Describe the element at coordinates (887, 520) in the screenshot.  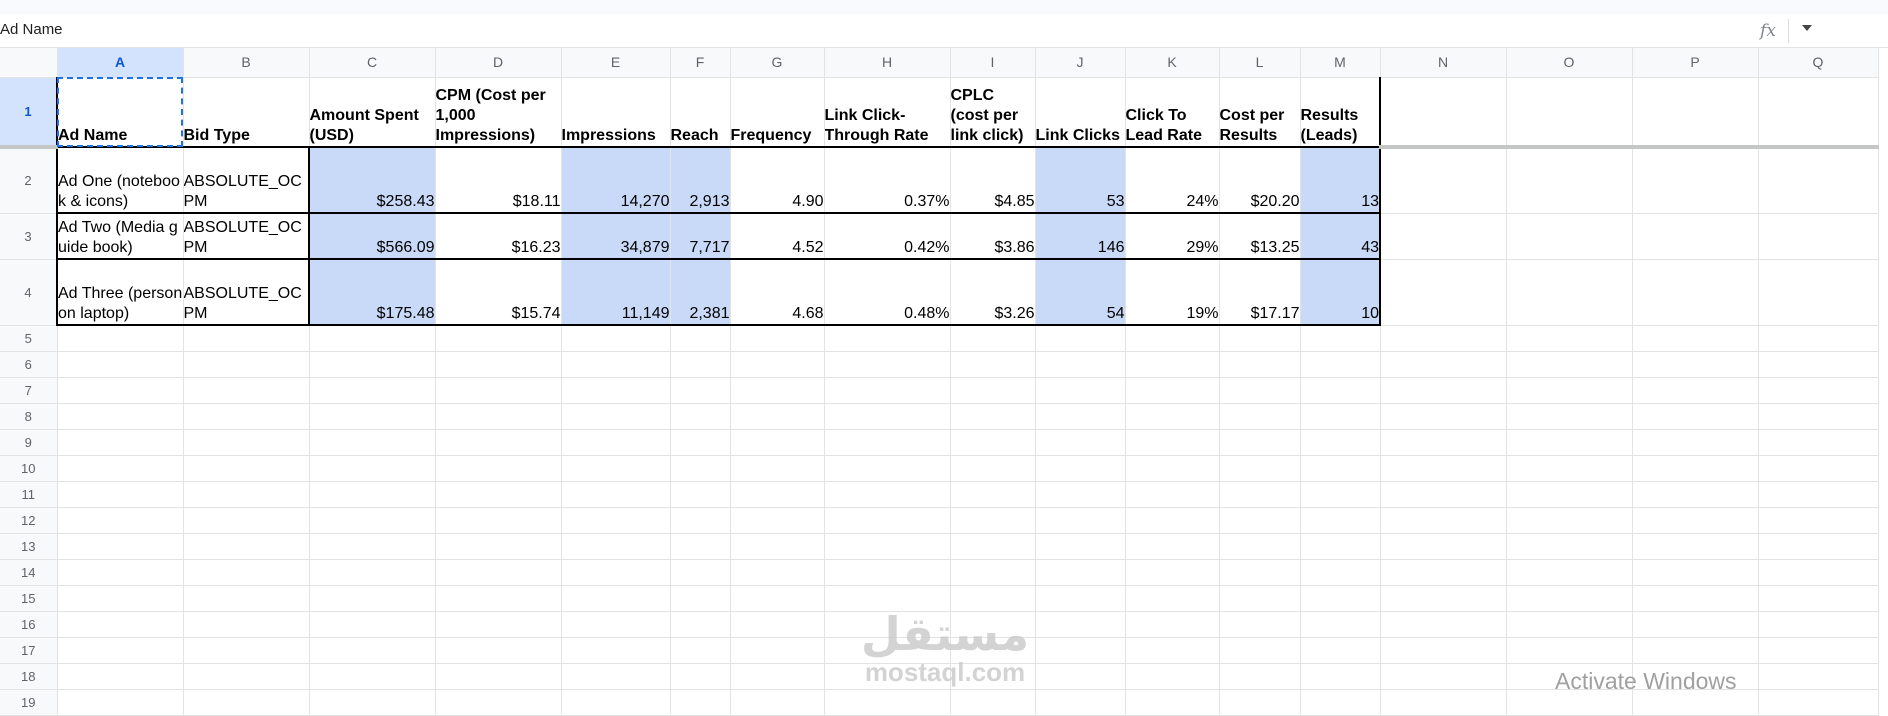
I see `cell-h12` at that location.